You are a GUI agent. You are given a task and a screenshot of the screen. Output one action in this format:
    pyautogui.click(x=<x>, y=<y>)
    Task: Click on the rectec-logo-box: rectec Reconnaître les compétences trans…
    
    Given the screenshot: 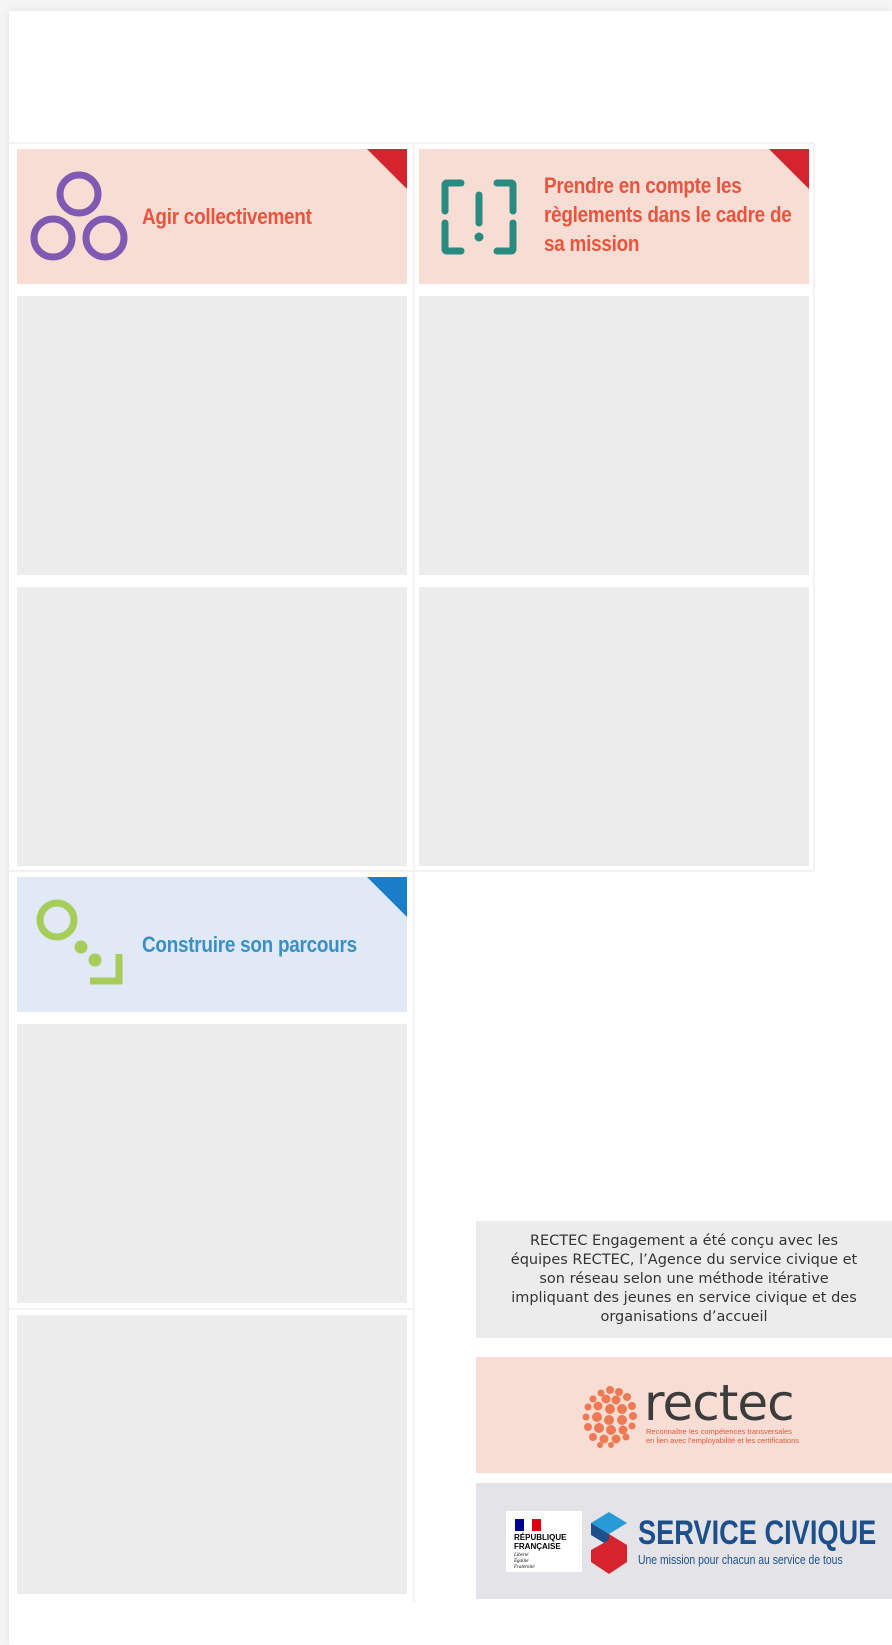 What is the action you would take?
    pyautogui.click(x=684, y=1415)
    